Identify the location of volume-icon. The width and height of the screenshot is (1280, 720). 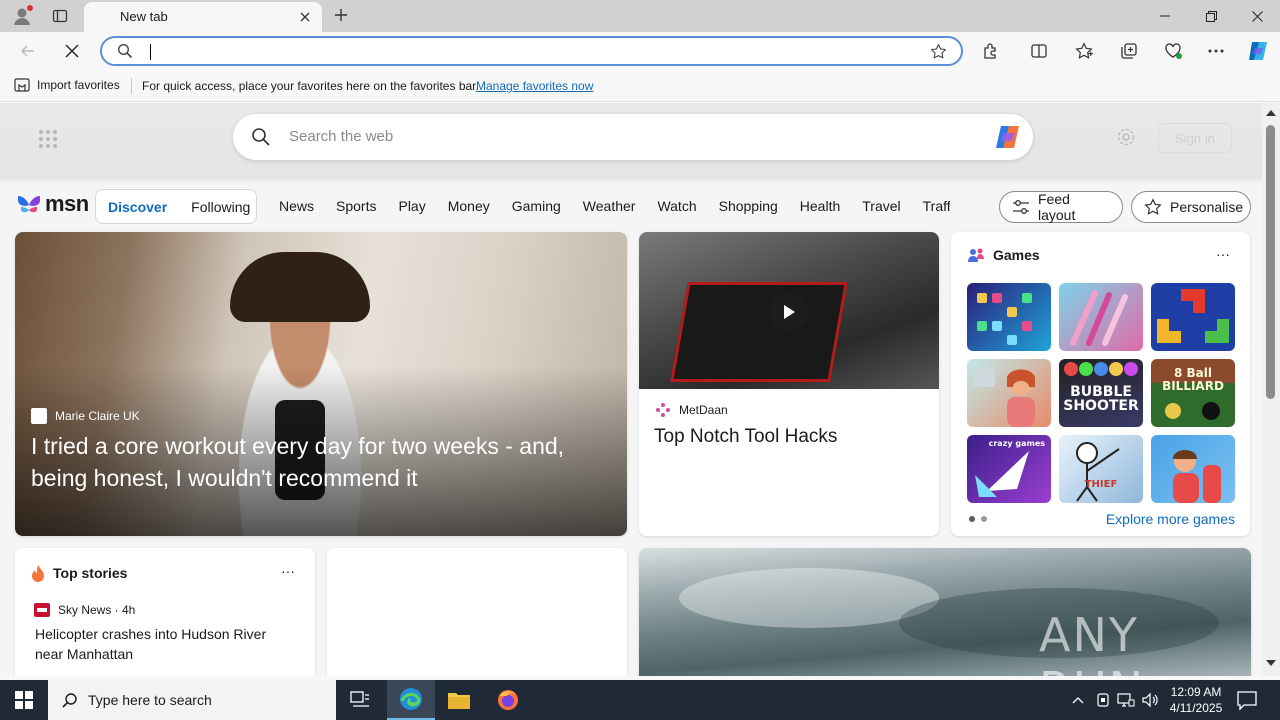
(1150, 700).